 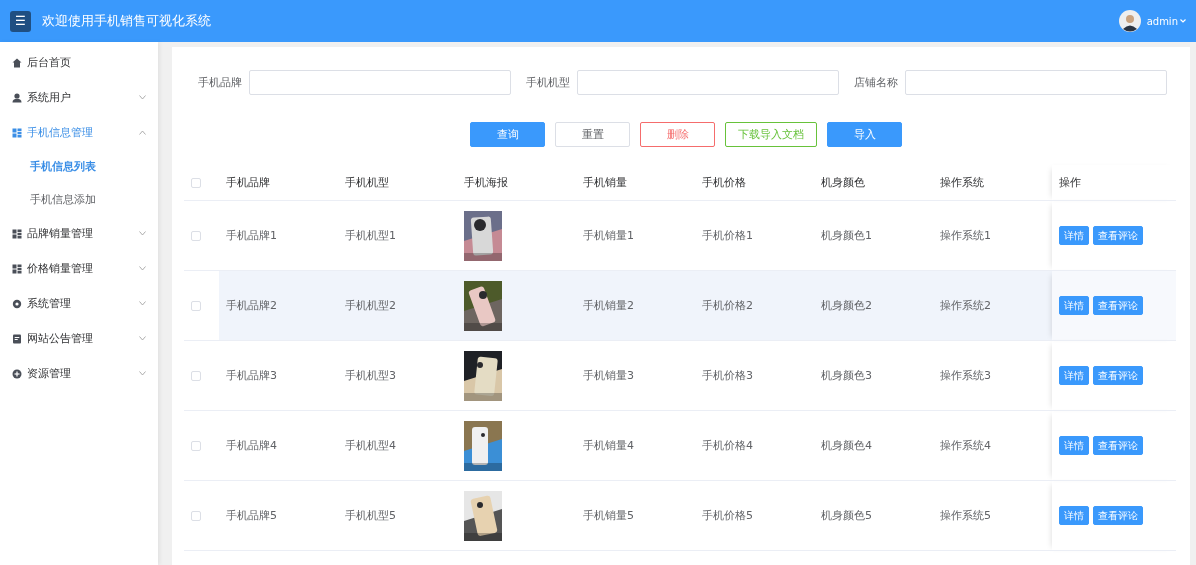 I want to click on column-header: 手机品牌, so click(x=278, y=183).